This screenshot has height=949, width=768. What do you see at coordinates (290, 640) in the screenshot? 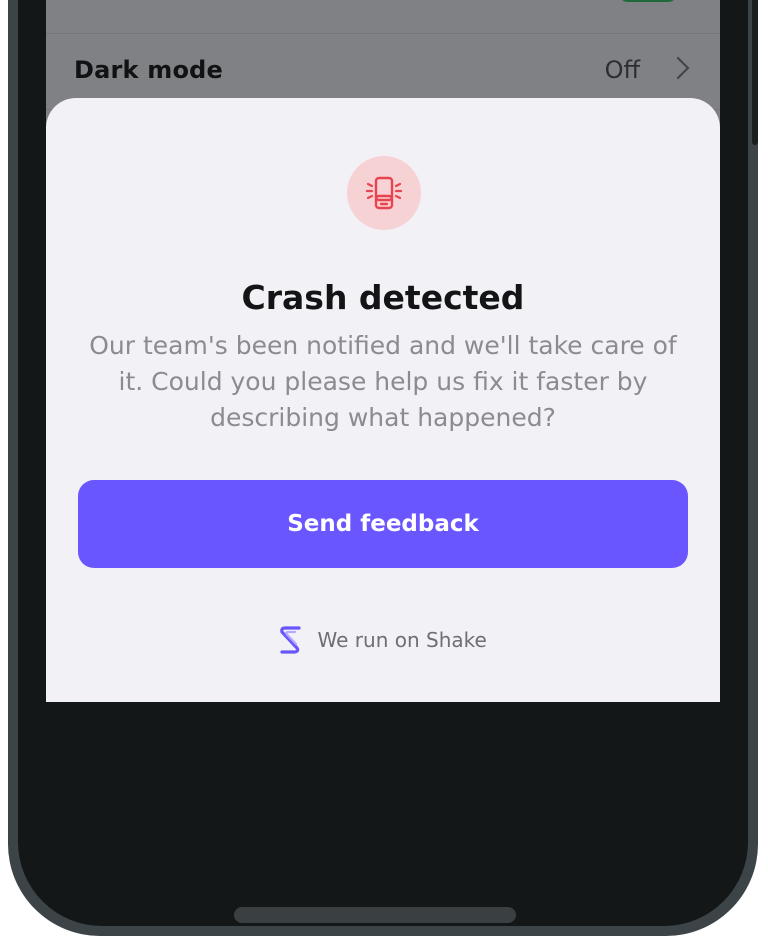
I see `shake-logo-icon` at bounding box center [290, 640].